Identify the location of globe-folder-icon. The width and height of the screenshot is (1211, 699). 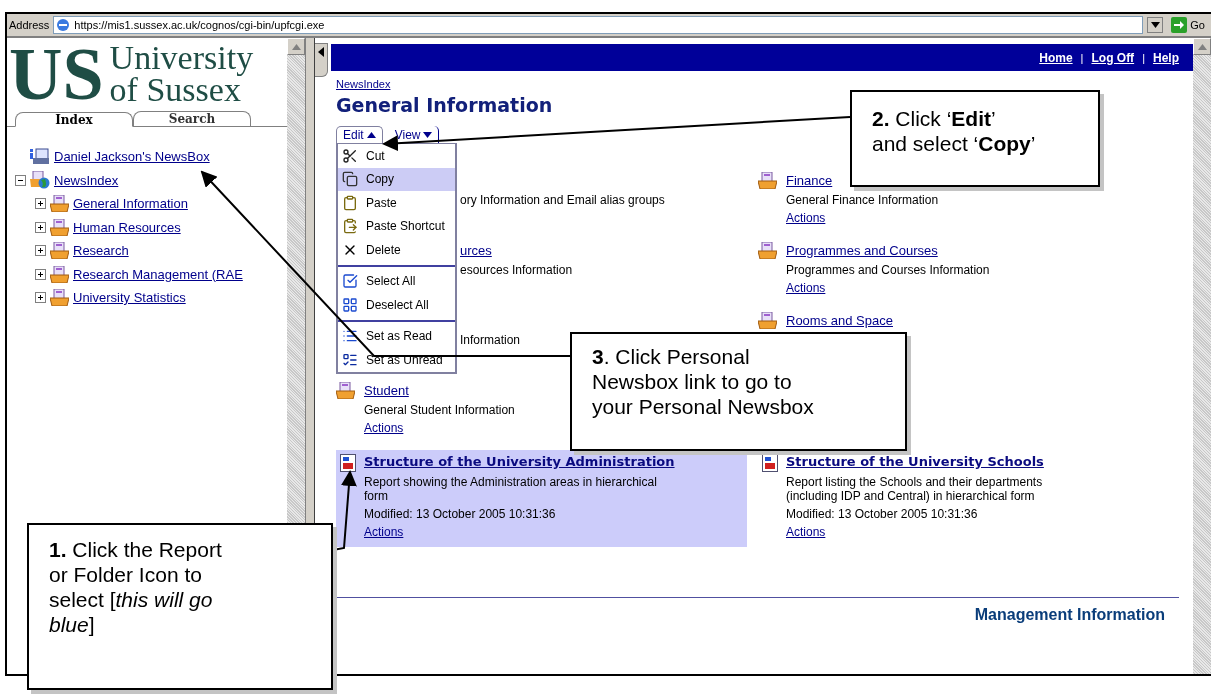
(40, 180).